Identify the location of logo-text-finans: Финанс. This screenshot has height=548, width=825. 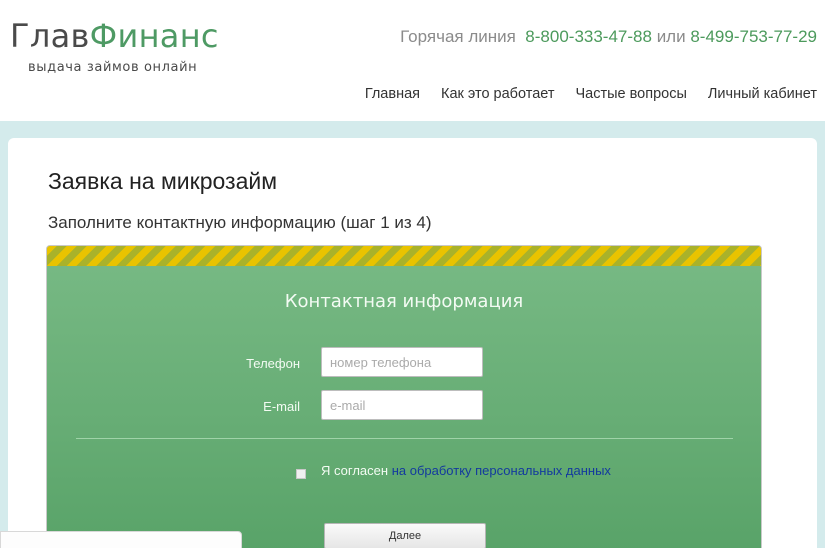
(154, 36).